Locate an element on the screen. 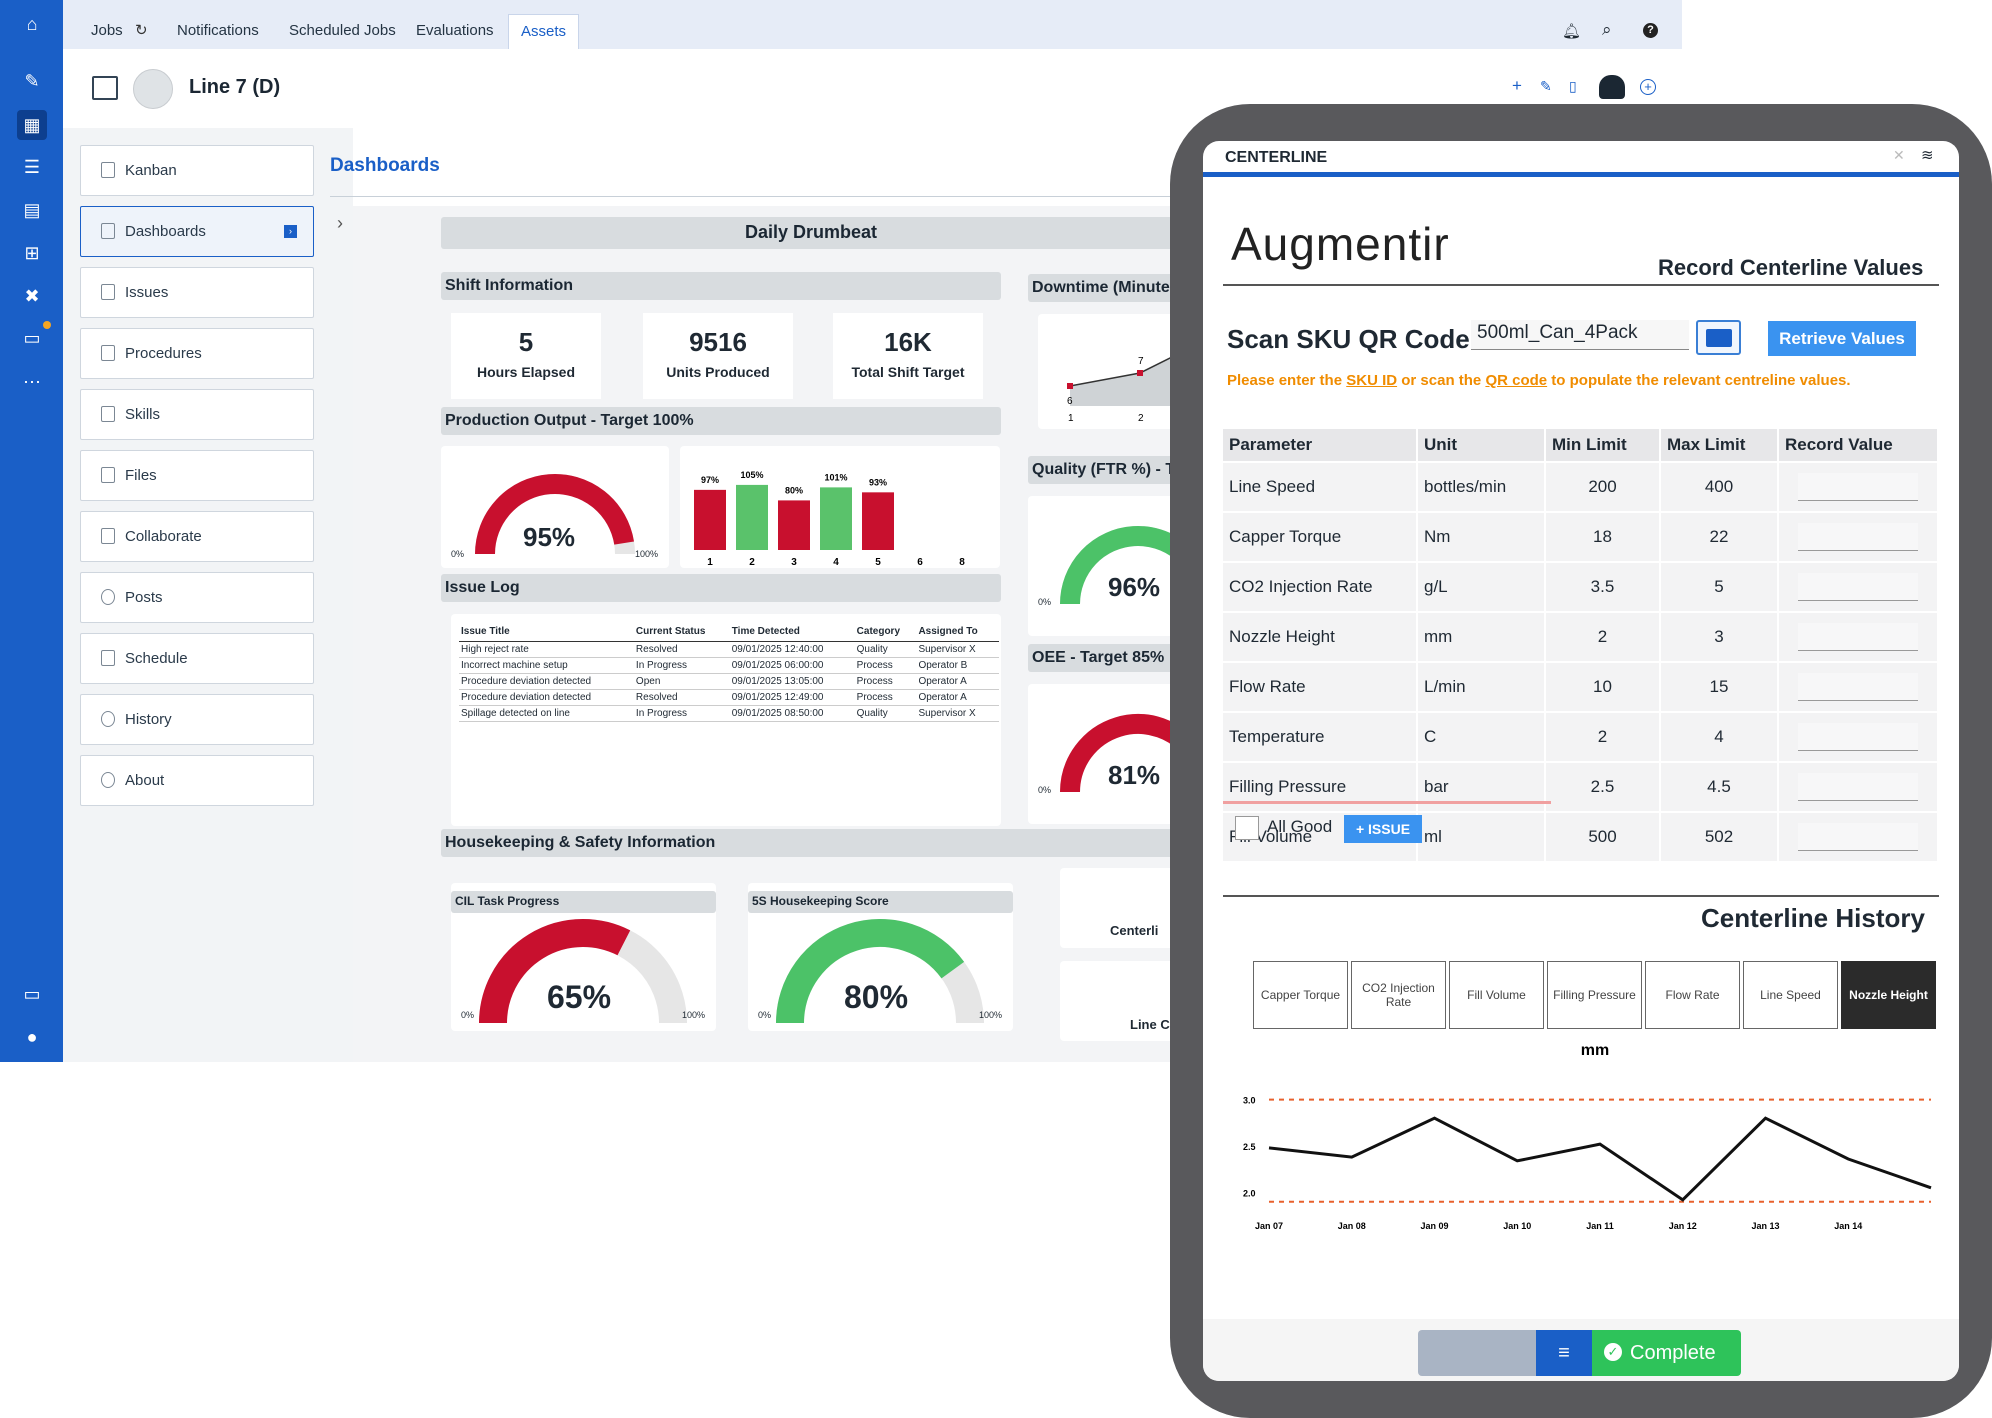  nav-about: About is located at coordinates (197, 780).